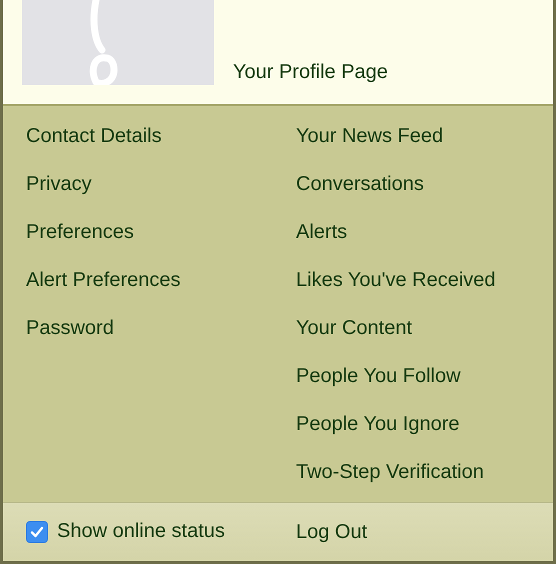 The image size is (556, 564). What do you see at coordinates (390, 478) in the screenshot?
I see `menu-item: Two-Step Verification` at bounding box center [390, 478].